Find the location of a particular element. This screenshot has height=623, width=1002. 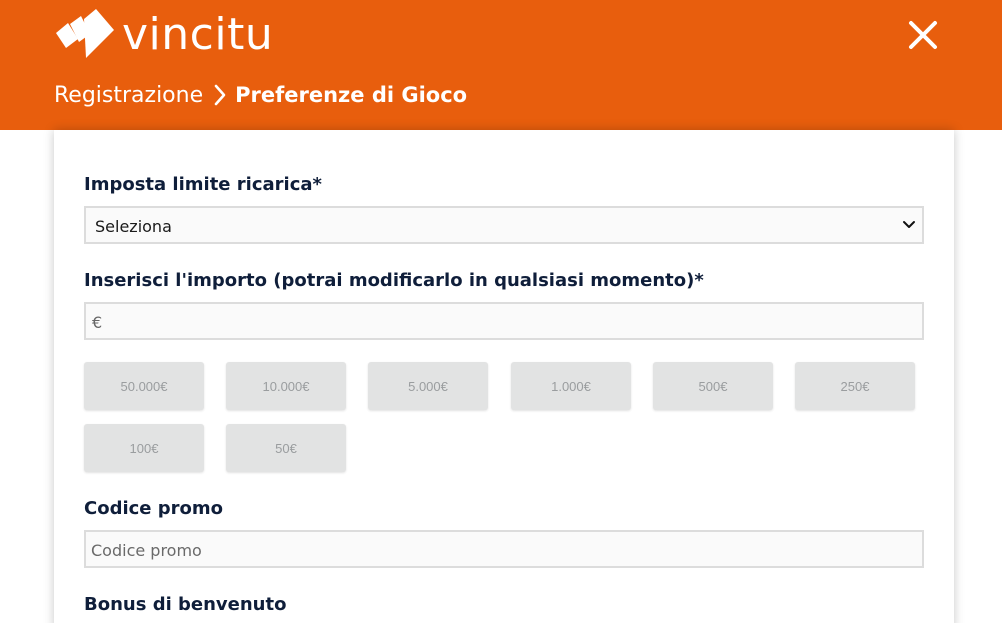

brand-name: vincitu is located at coordinates (198, 34).